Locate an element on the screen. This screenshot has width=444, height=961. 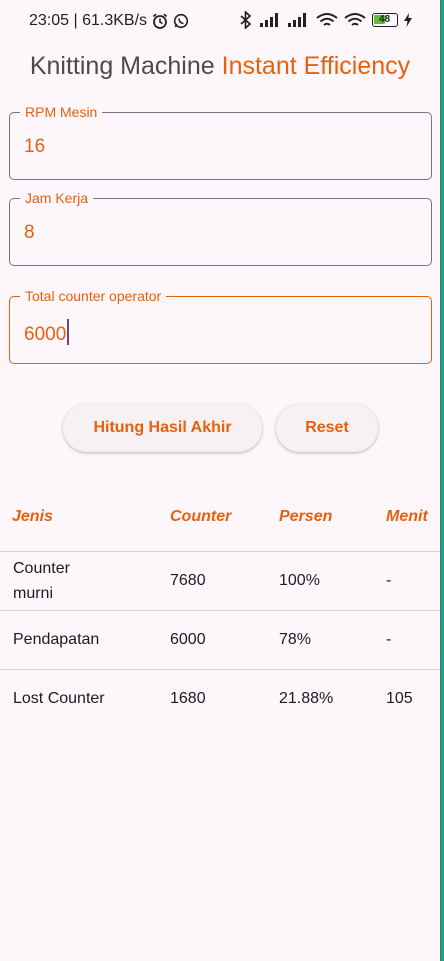
total-counter-field-label: Total counter operator is located at coordinates (93, 296).